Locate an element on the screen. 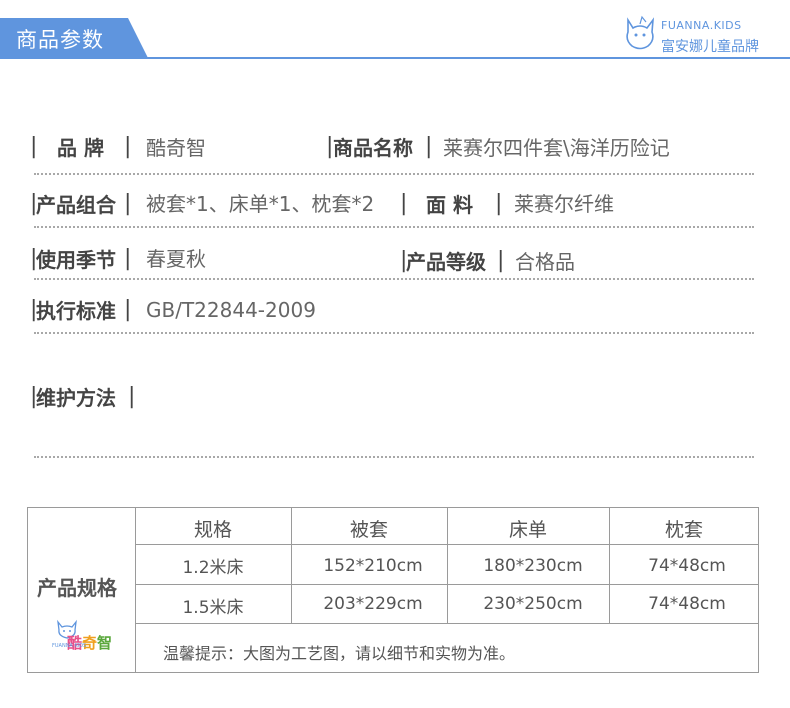 The width and height of the screenshot is (790, 708). table-cell: 1.2米床 is located at coordinates (213, 568).